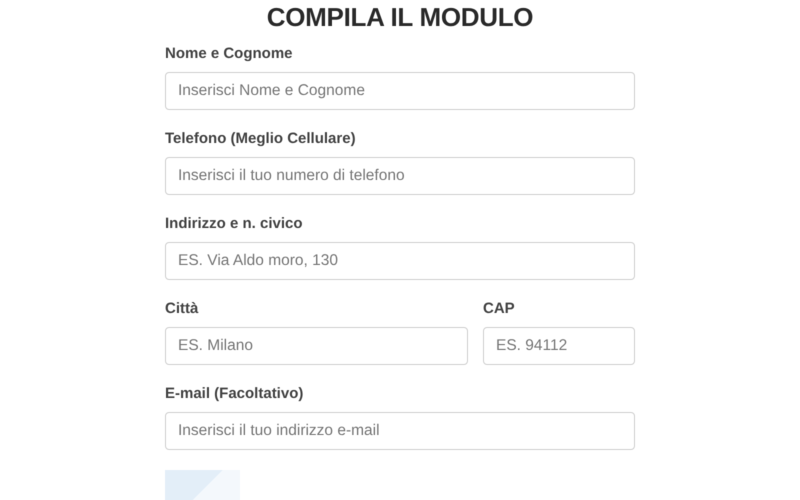  Describe the element at coordinates (400, 16) in the screenshot. I see `form-title: COMPILA IL MODULO` at that location.